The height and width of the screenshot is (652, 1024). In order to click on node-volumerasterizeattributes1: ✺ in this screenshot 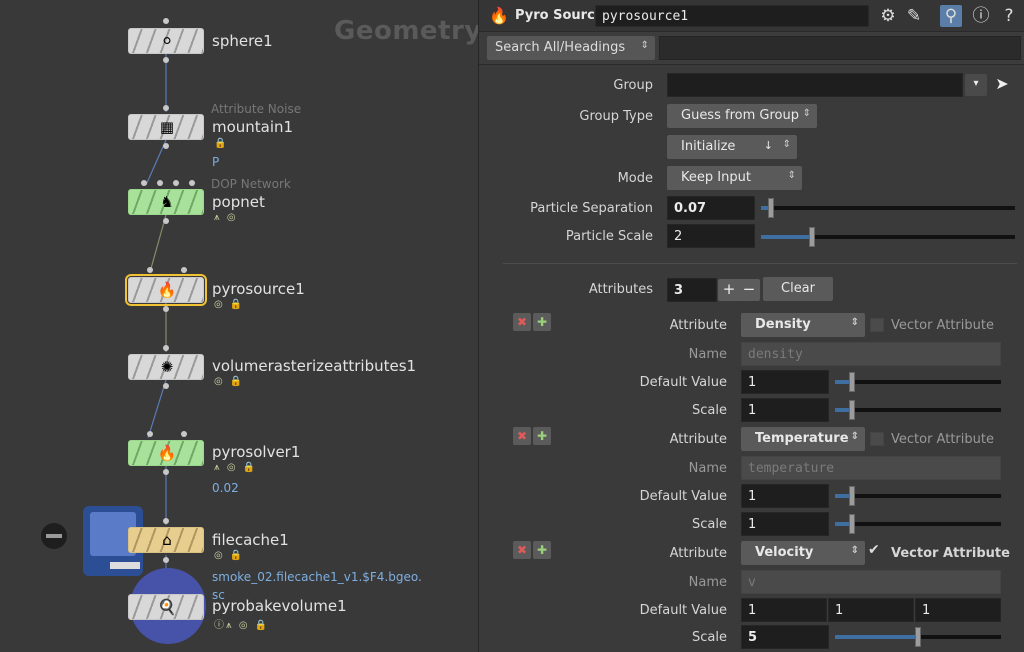, I will do `click(166, 367)`.